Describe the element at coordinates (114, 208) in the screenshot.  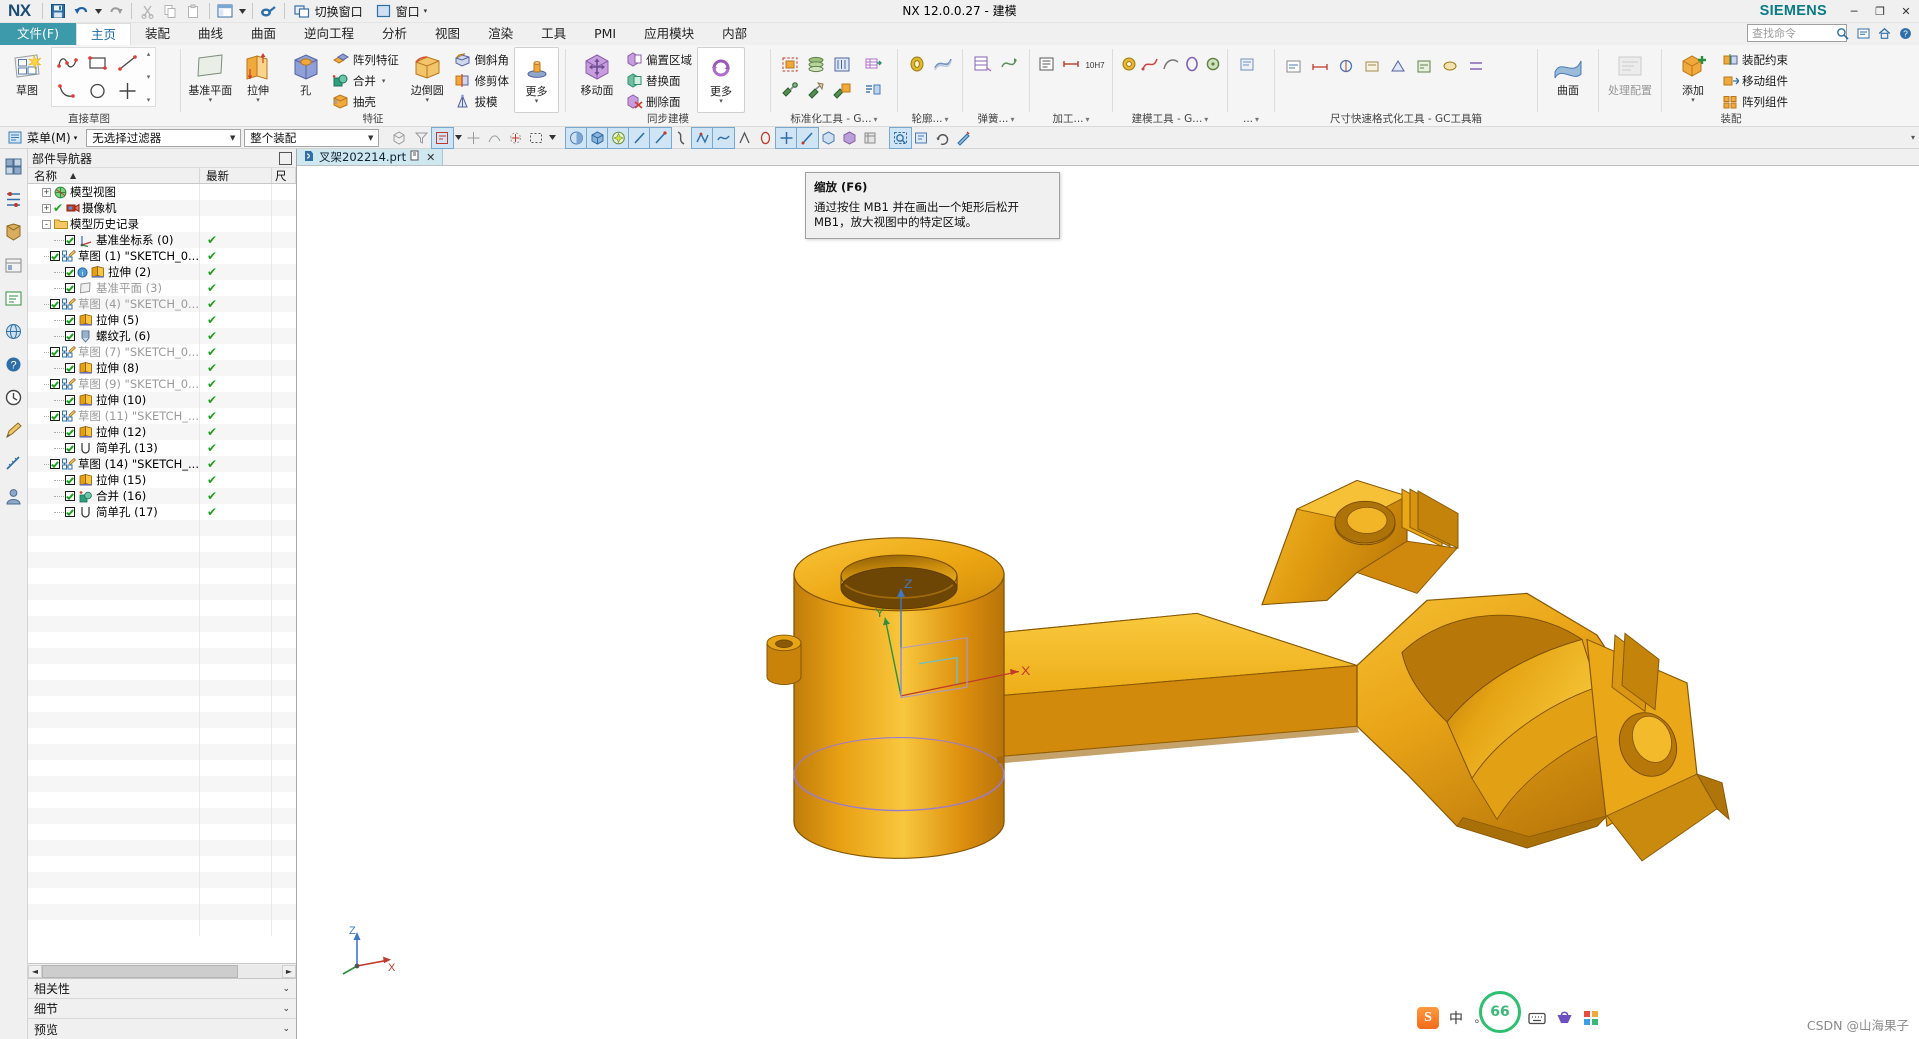
I see `tree-row-name-cell: + ✔ 摄像机` at that location.